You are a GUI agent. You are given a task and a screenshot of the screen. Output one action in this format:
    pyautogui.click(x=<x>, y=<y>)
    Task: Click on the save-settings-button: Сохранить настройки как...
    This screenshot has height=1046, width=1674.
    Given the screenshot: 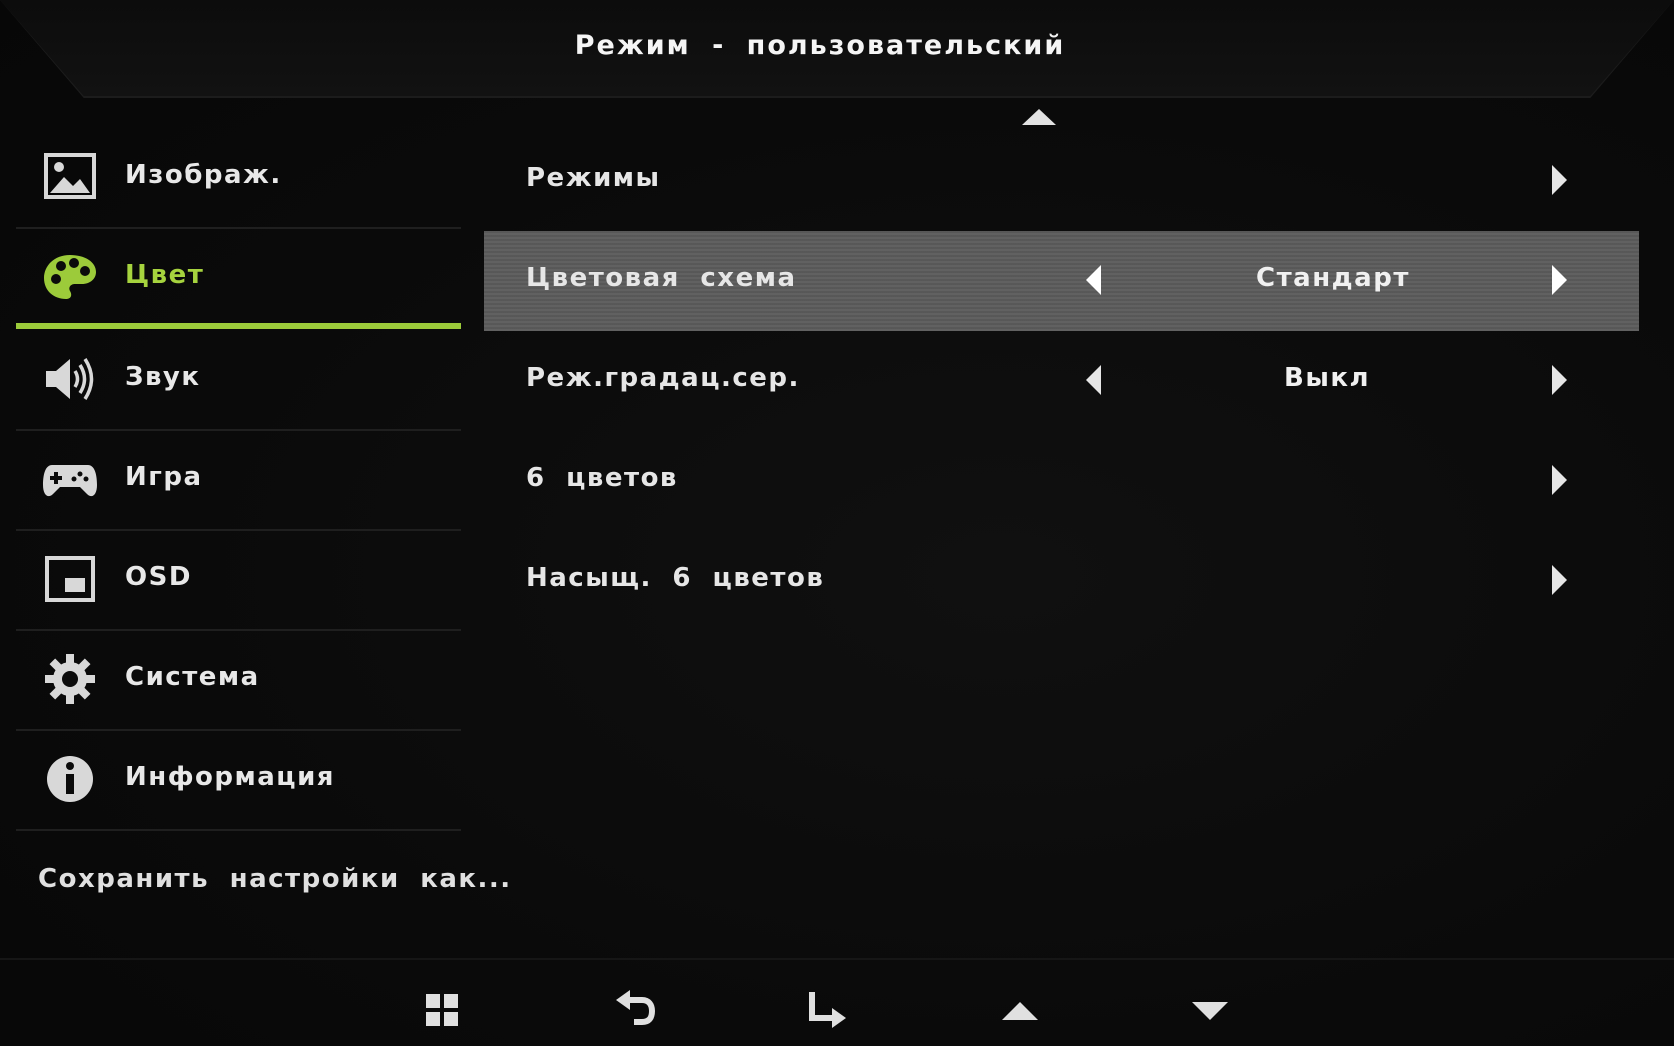 What is the action you would take?
    pyautogui.click(x=275, y=879)
    